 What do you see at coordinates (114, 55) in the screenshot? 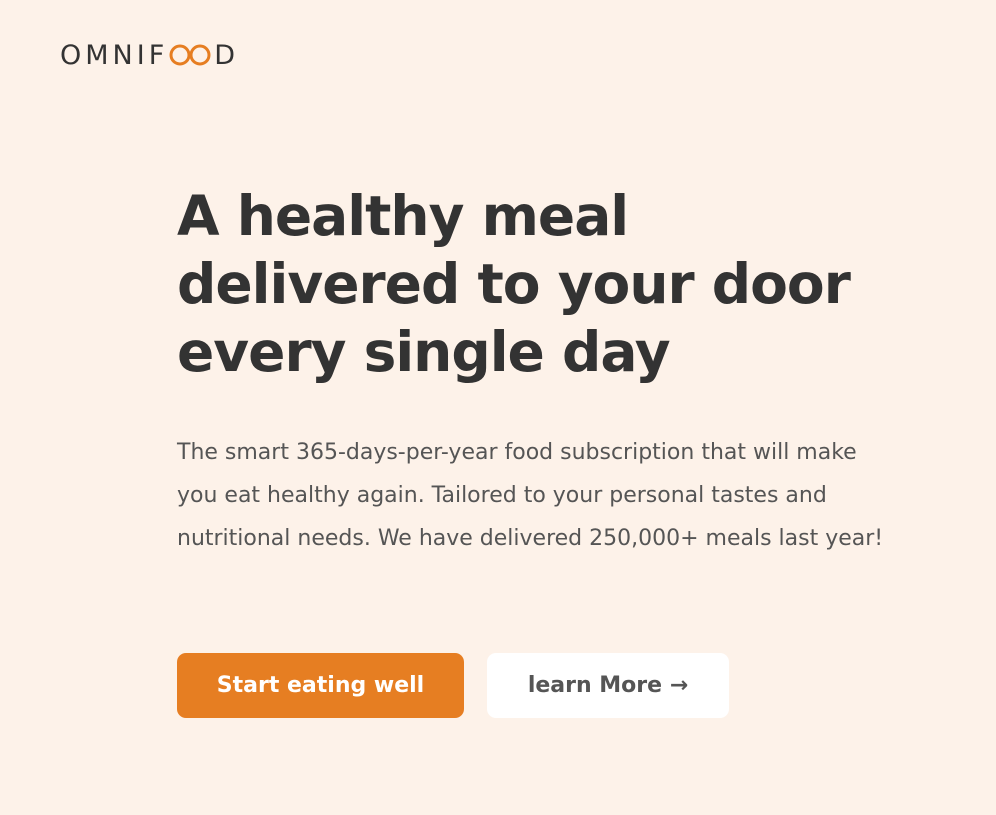
I see `logo-text-prefix: OMNIF` at bounding box center [114, 55].